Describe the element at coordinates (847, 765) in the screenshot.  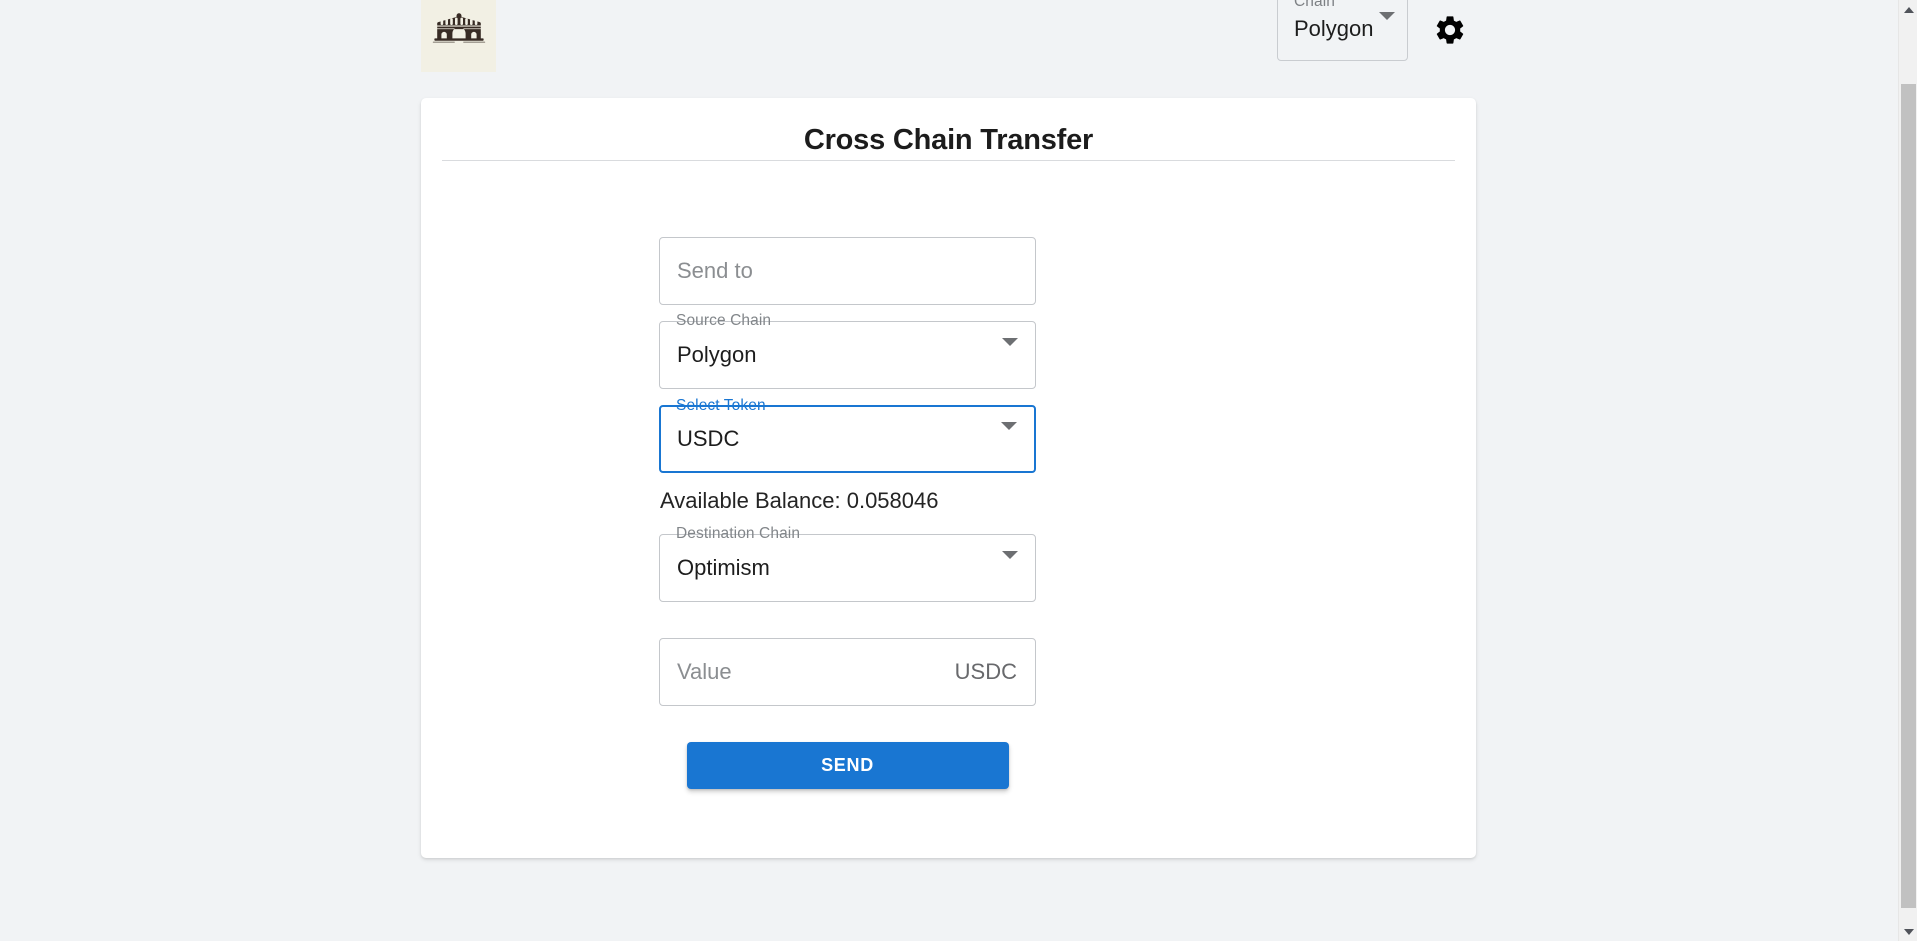
I see `send-button: SEND` at that location.